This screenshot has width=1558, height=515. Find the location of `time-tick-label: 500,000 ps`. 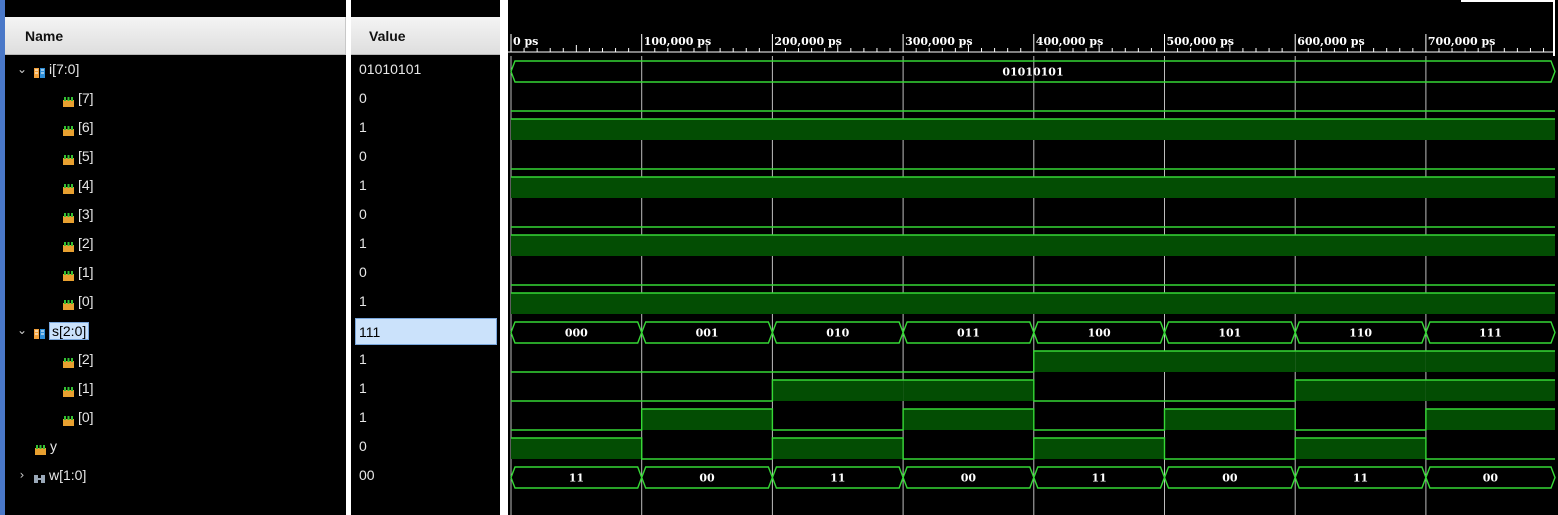

time-tick-label: 500,000 ps is located at coordinates (1200, 41).